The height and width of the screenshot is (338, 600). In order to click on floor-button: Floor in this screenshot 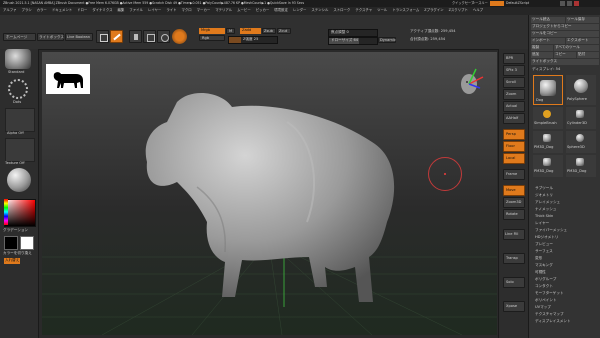, I will do `click(514, 146)`.